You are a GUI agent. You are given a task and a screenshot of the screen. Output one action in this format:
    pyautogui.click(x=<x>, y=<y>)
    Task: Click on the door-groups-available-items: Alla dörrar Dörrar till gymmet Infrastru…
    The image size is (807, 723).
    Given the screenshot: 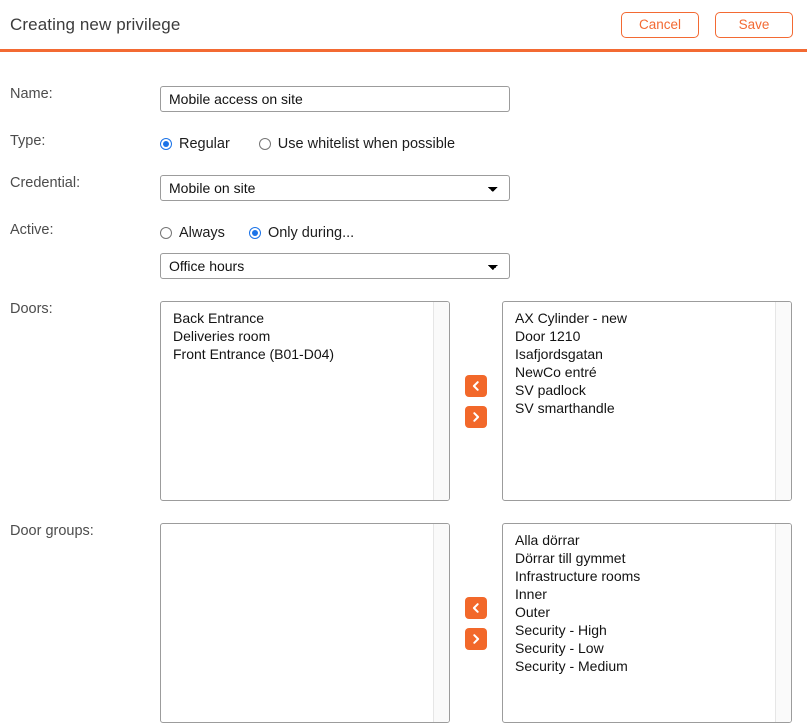 What is the action you would take?
    pyautogui.click(x=647, y=603)
    